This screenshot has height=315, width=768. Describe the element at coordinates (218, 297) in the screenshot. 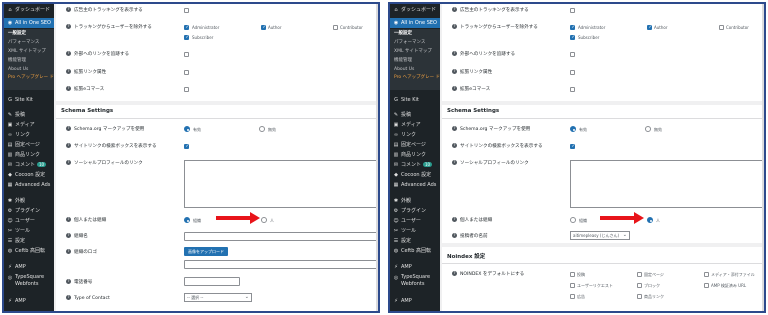

I see `contact-type-select: -- 選択 --` at that location.